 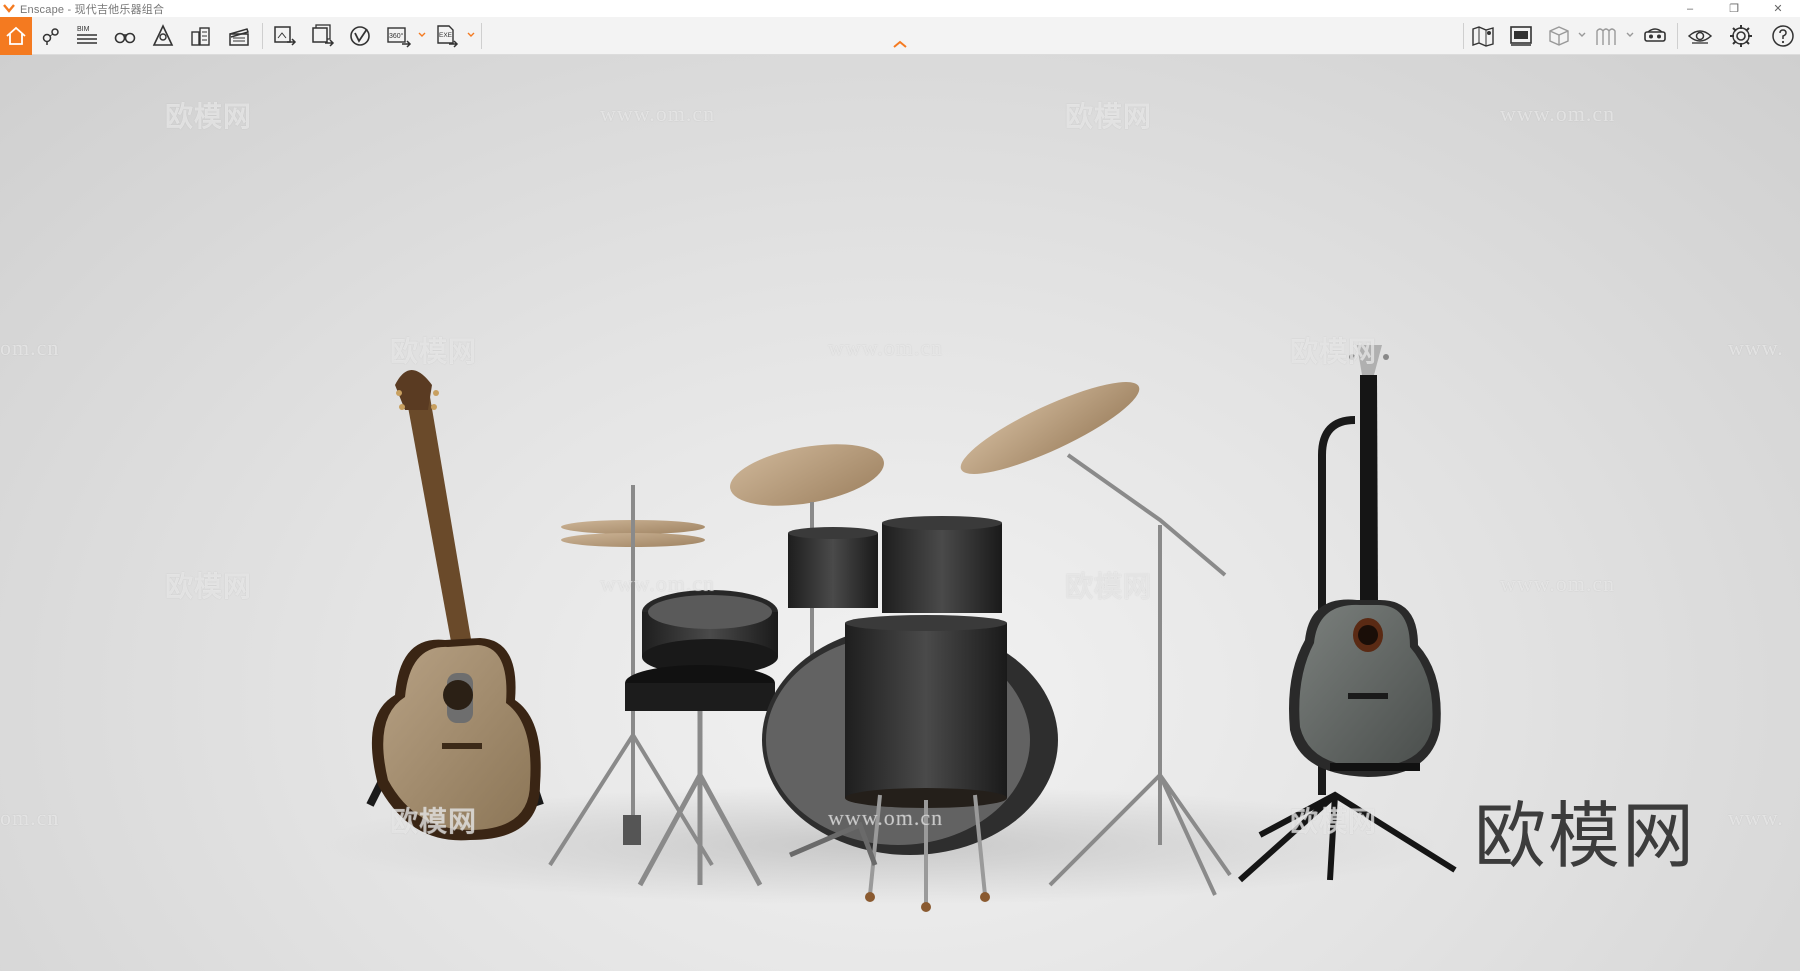 I want to click on atmosphere-icon, so click(x=163, y=35).